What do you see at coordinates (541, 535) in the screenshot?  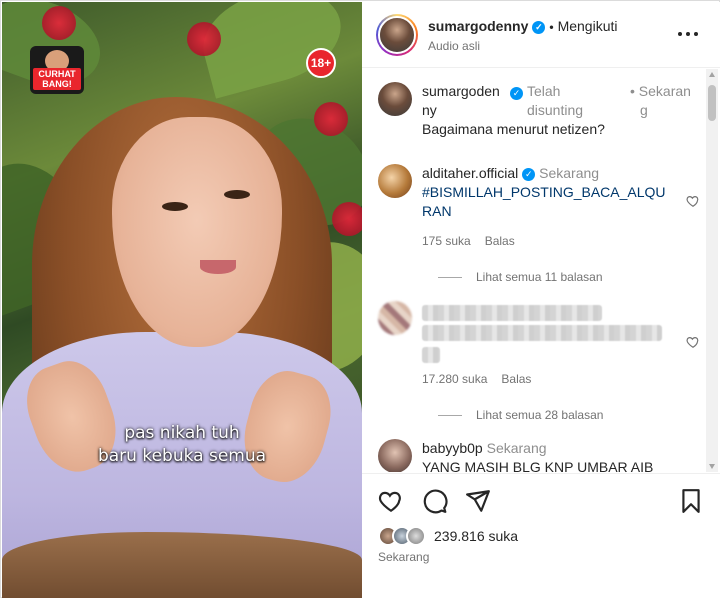 I see `post-actions: 239.816 suka Sekarang` at bounding box center [541, 535].